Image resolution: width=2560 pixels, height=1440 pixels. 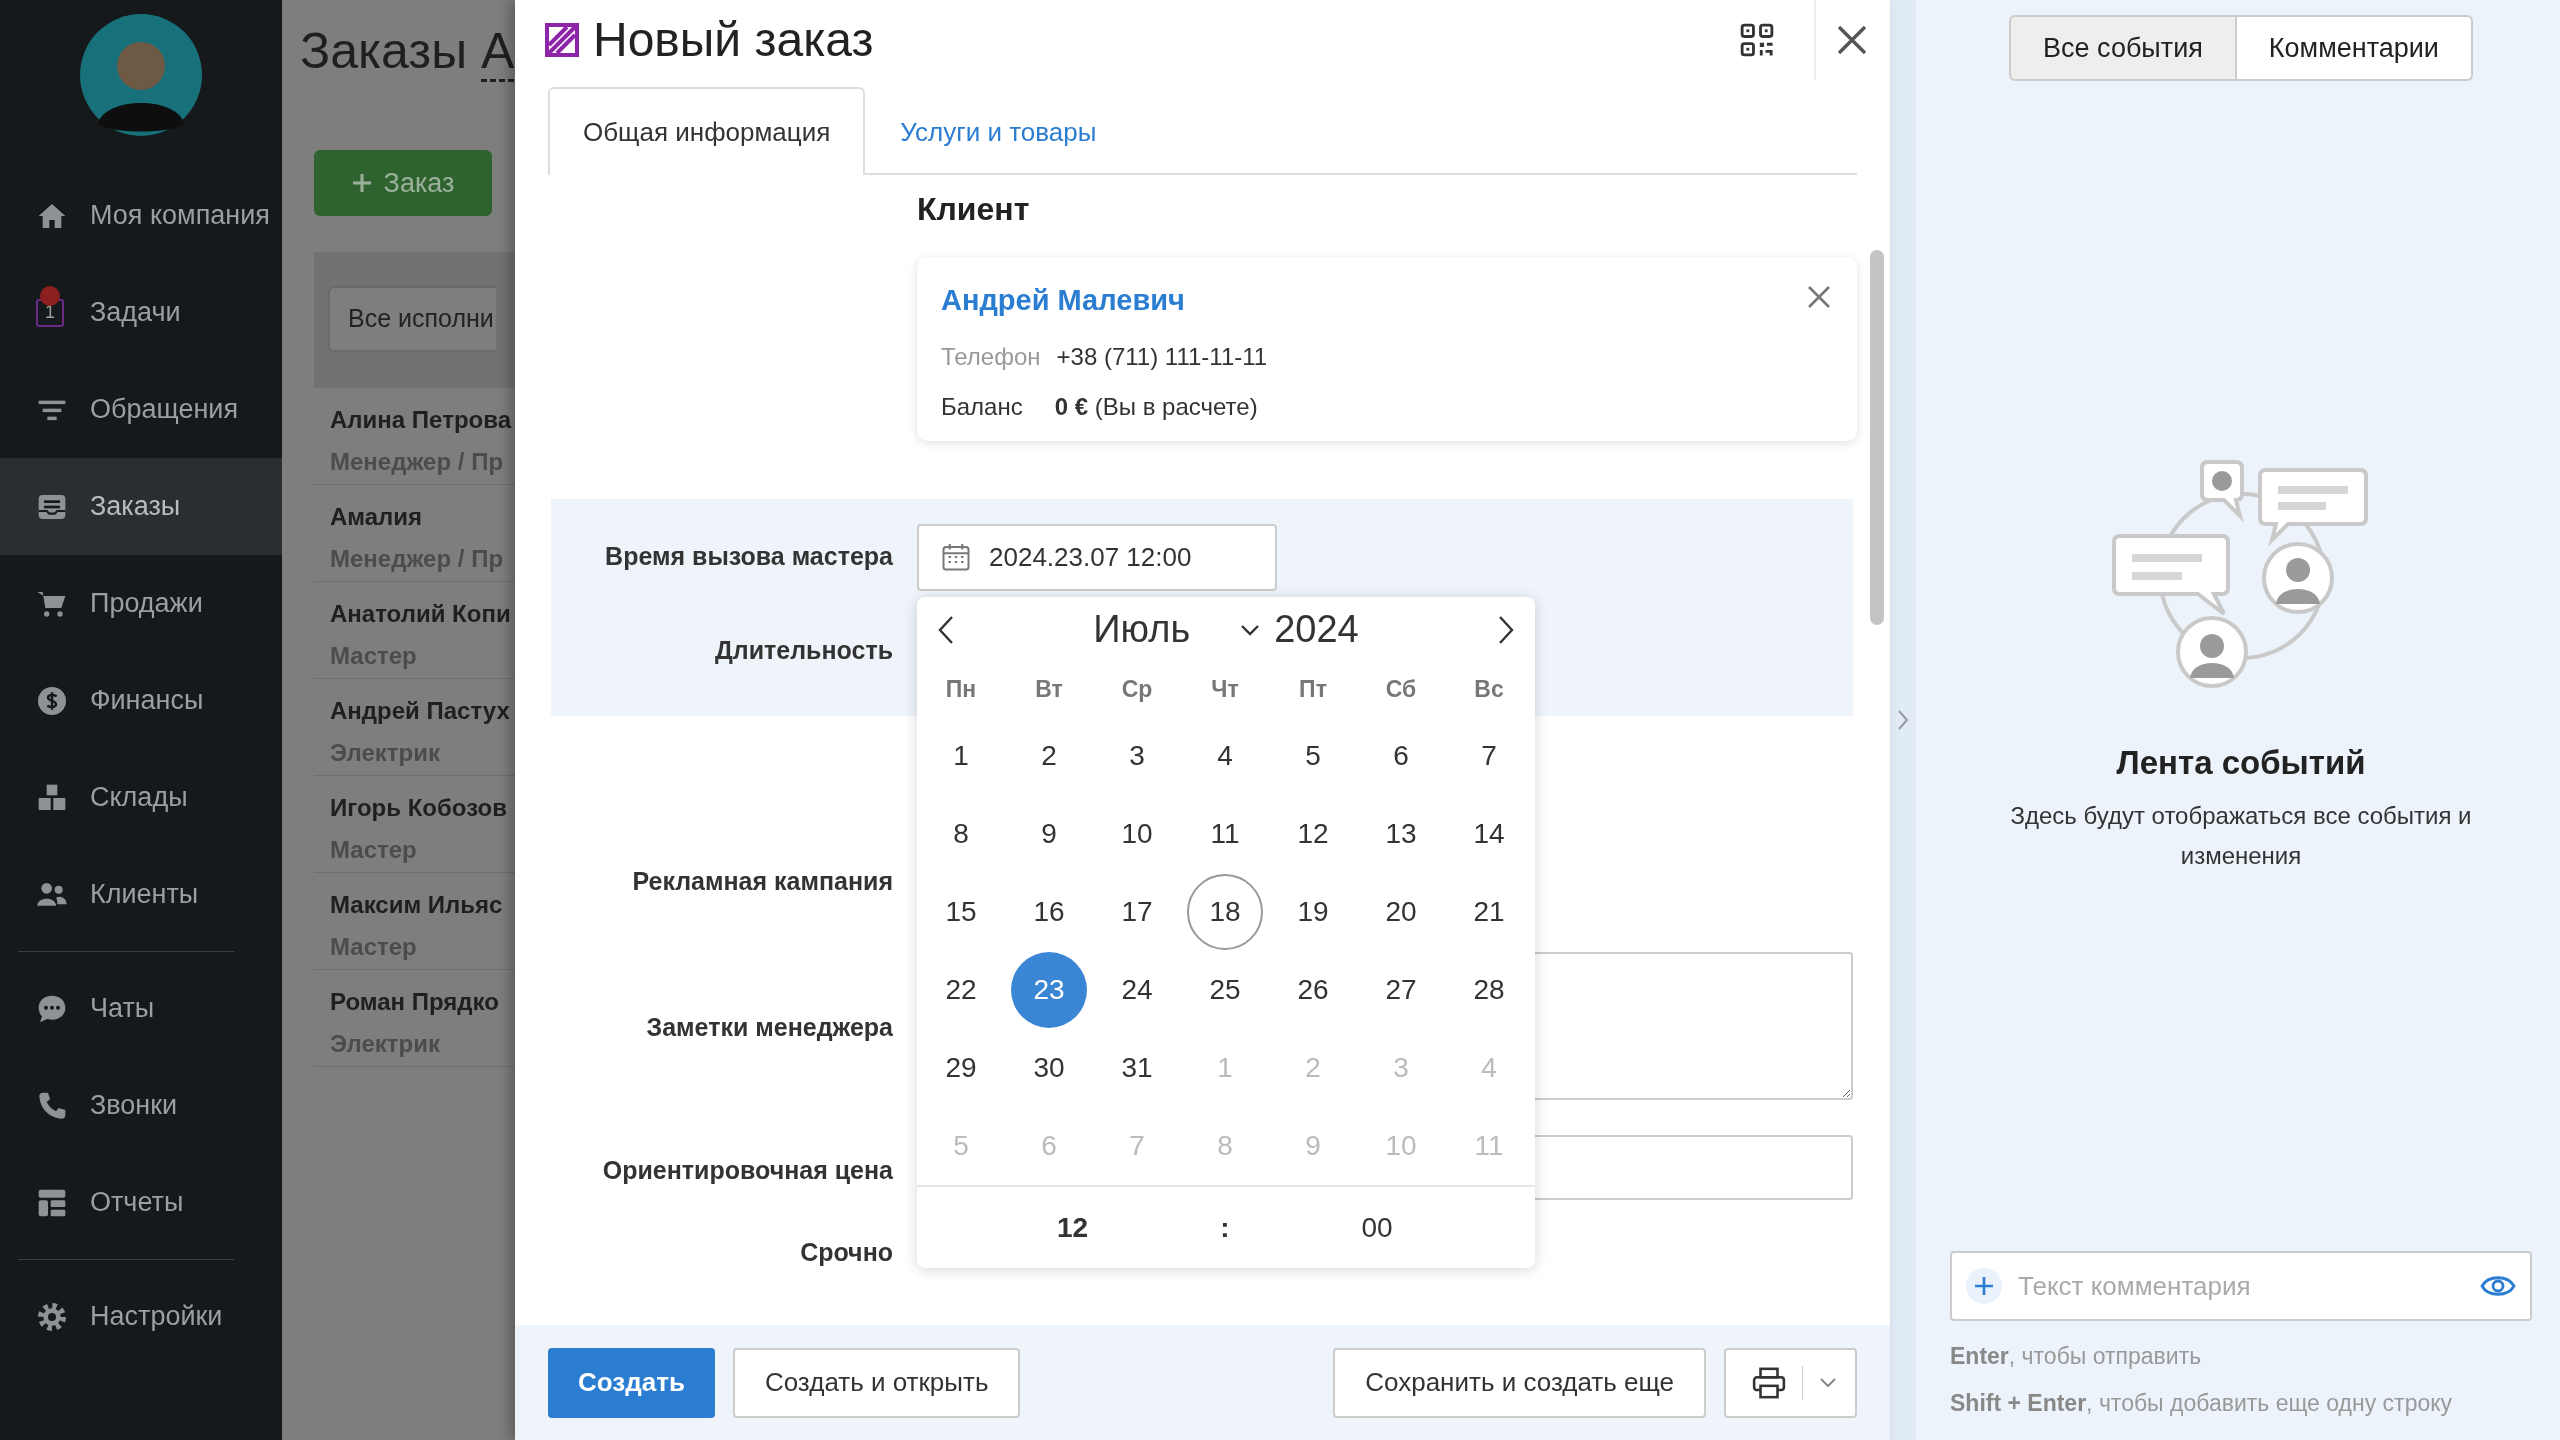 What do you see at coordinates (419, 808) in the screenshot?
I see `employee-name: Игорь Кобозов` at bounding box center [419, 808].